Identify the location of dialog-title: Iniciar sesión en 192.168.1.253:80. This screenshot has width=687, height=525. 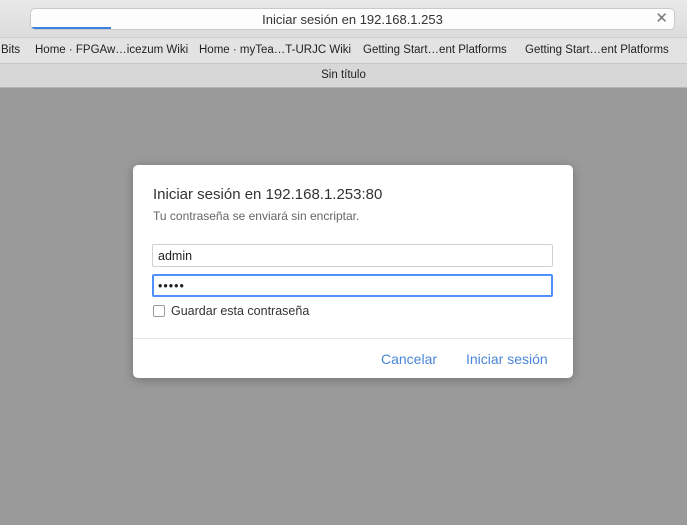
(268, 194).